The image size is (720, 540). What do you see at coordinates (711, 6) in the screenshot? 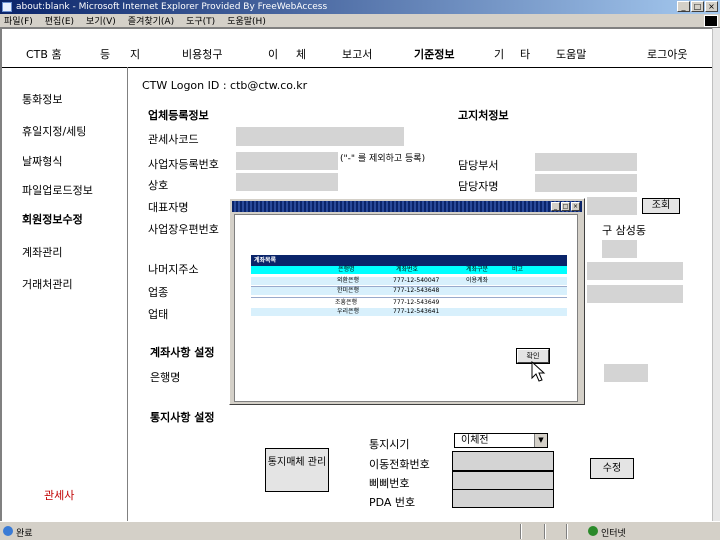
I see `close-button: ×` at bounding box center [711, 6].